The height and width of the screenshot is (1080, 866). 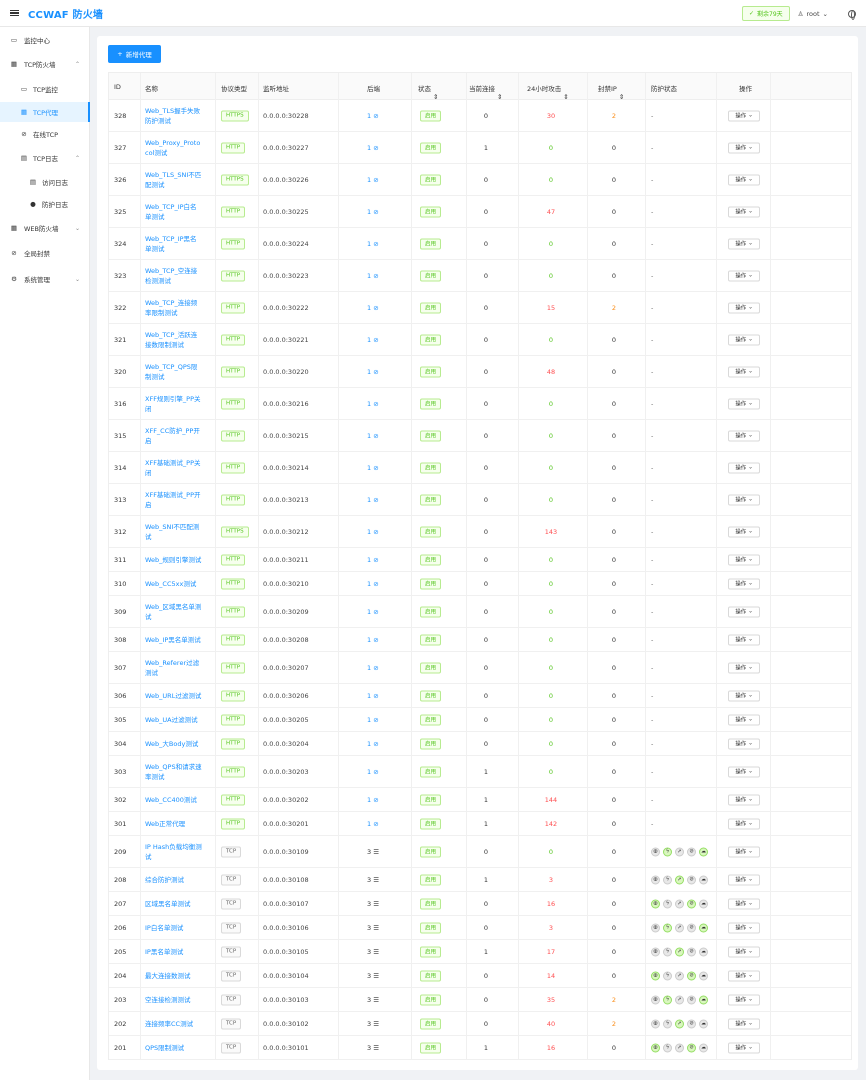 I want to click on proxy-name-link: IP Hash负载均衡测试, so click(x=174, y=852).